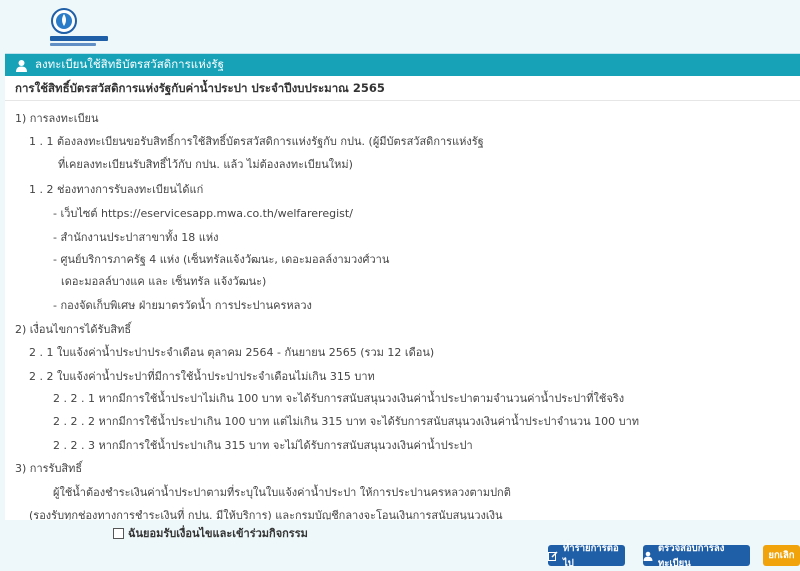 This screenshot has height=571, width=800. I want to click on next-button-label: ทำรายการต่อไป, so click(591, 555).